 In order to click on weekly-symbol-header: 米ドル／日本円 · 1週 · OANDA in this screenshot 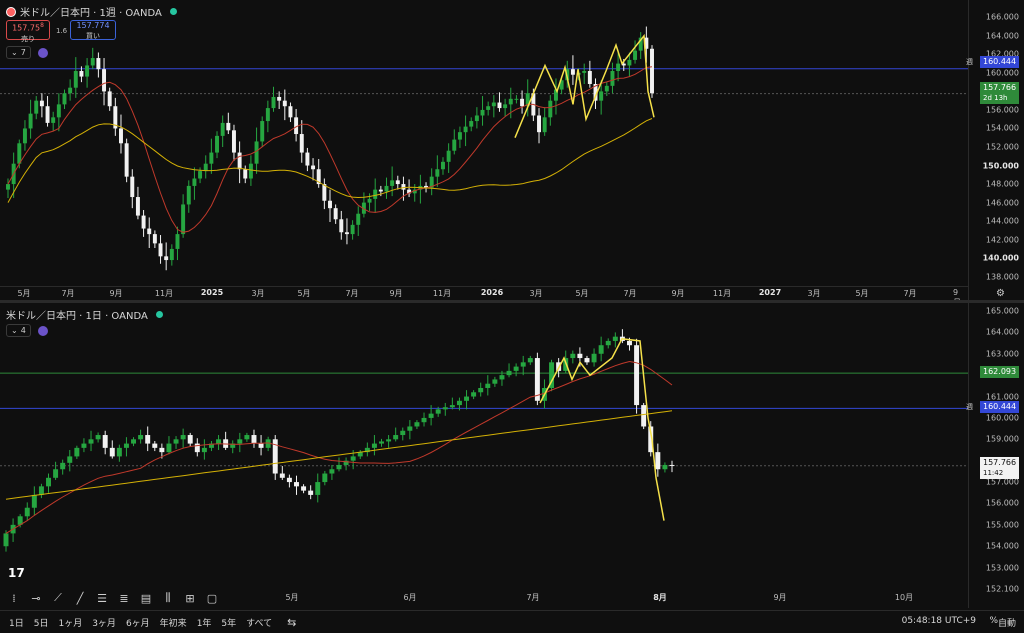, I will do `click(91, 11)`.